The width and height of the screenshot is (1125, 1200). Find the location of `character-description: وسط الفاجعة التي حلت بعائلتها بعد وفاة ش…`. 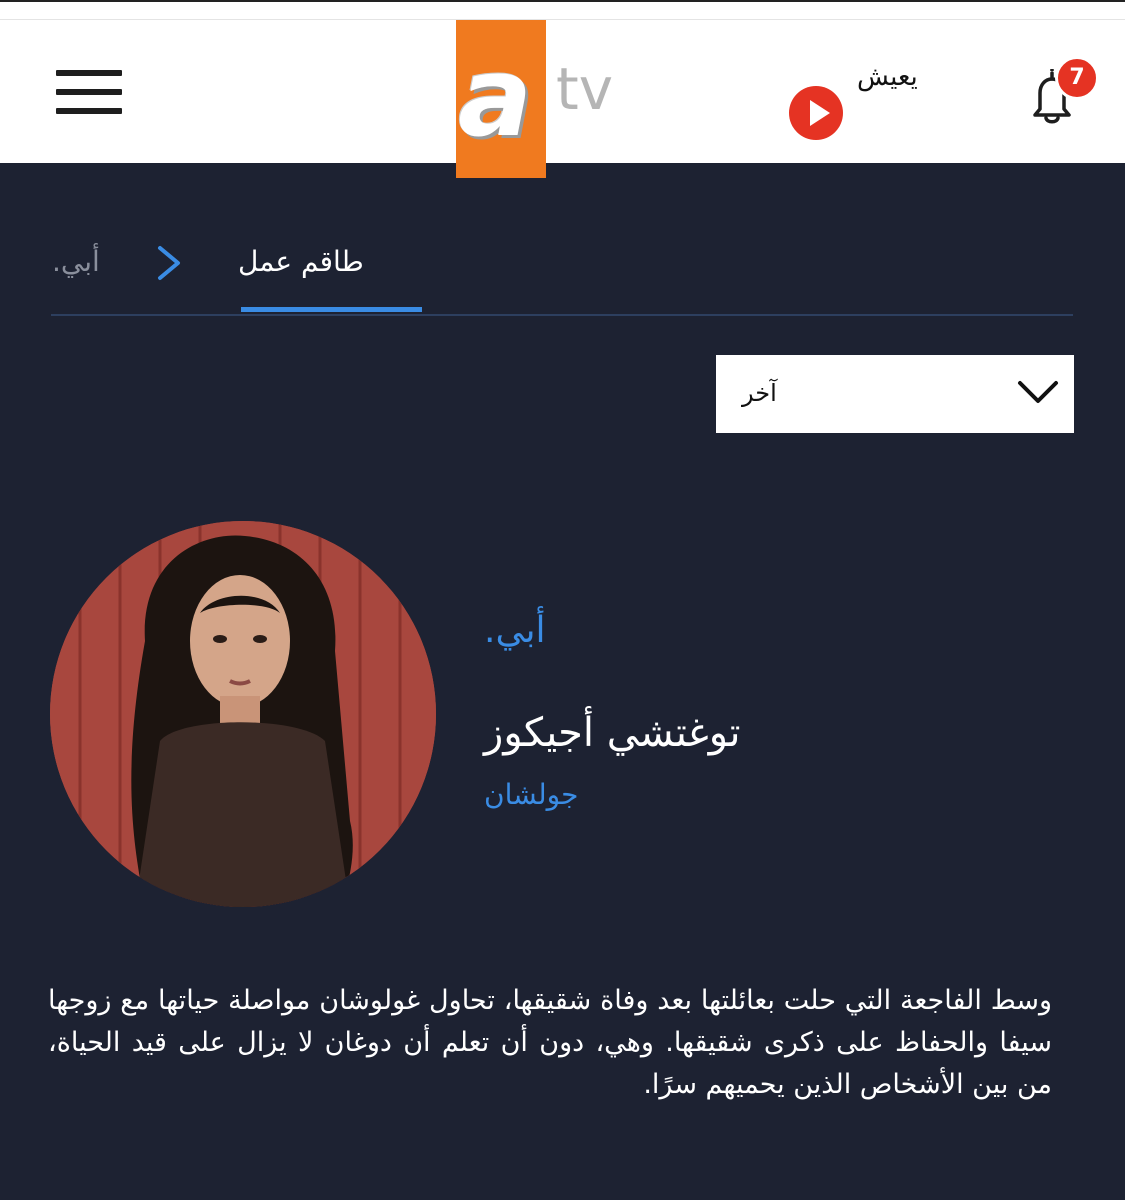

character-description: وسط الفاجعة التي حلت بعائلتها بعد وفاة ش… is located at coordinates (550, 1042).